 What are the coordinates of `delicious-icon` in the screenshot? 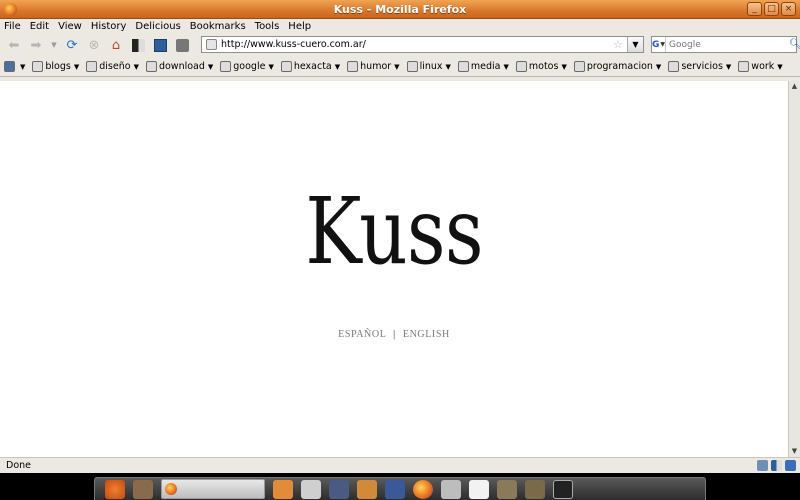 It's located at (138, 45).